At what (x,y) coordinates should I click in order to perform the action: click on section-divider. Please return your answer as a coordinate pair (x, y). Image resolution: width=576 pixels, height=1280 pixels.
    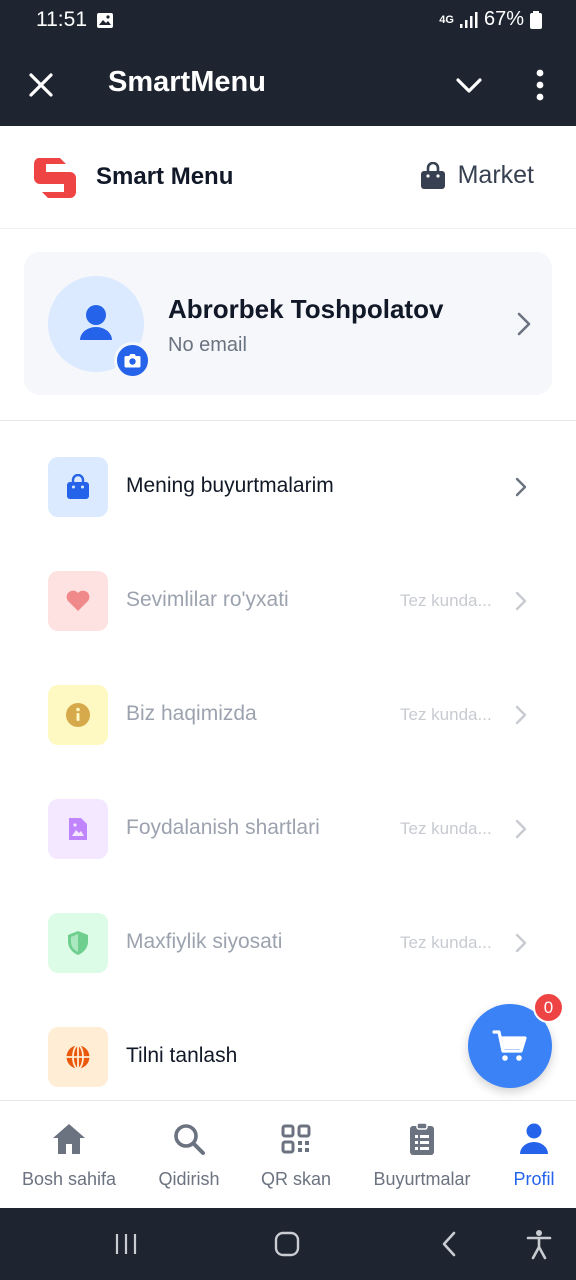
    Looking at the image, I should click on (288, 420).